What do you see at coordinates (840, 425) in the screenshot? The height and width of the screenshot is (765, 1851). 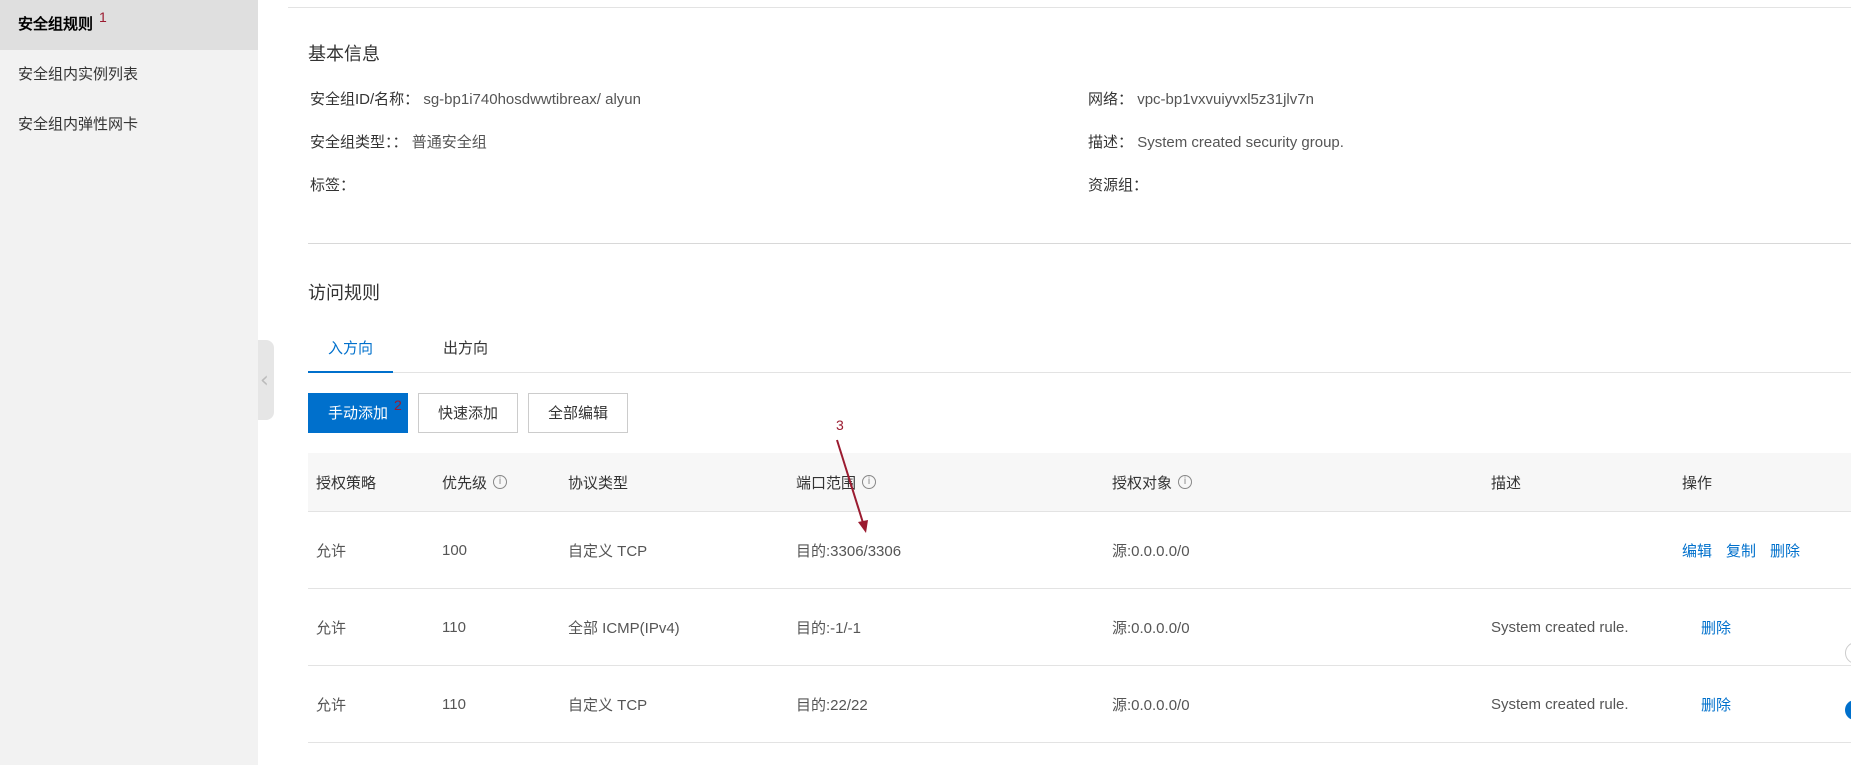 I see `annotation-badge-3: 3` at bounding box center [840, 425].